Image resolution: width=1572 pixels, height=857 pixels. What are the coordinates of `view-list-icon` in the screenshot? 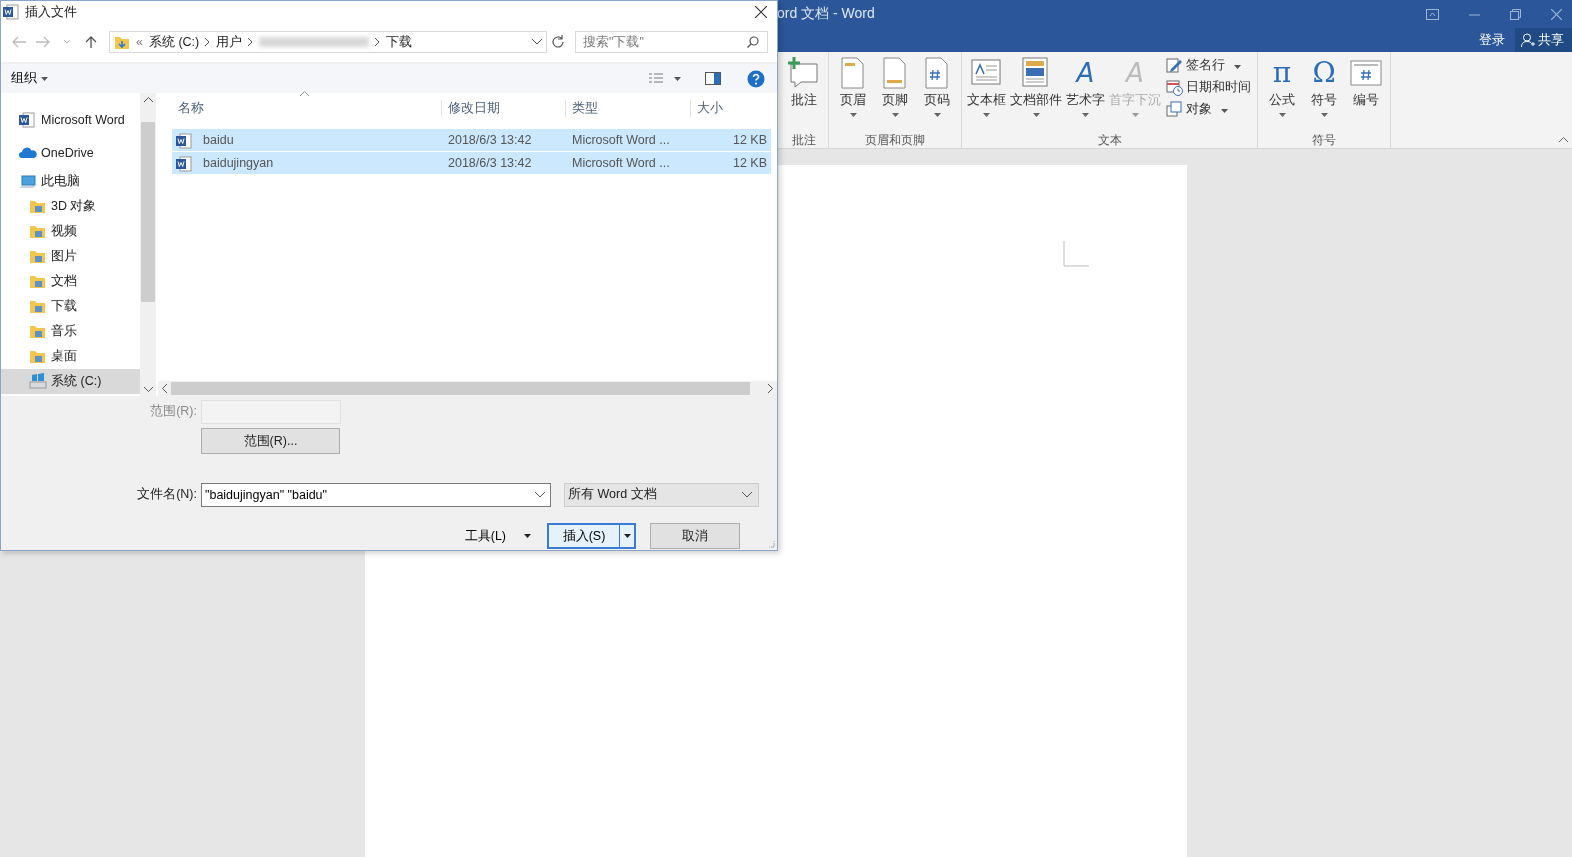 It's located at (656, 78).